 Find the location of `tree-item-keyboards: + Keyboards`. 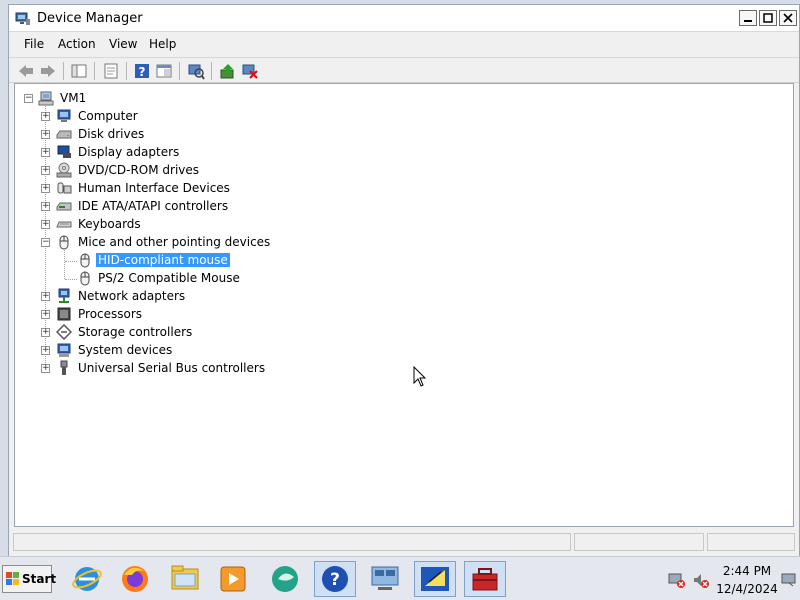

tree-item-keyboards: + Keyboards is located at coordinates (191, 225).